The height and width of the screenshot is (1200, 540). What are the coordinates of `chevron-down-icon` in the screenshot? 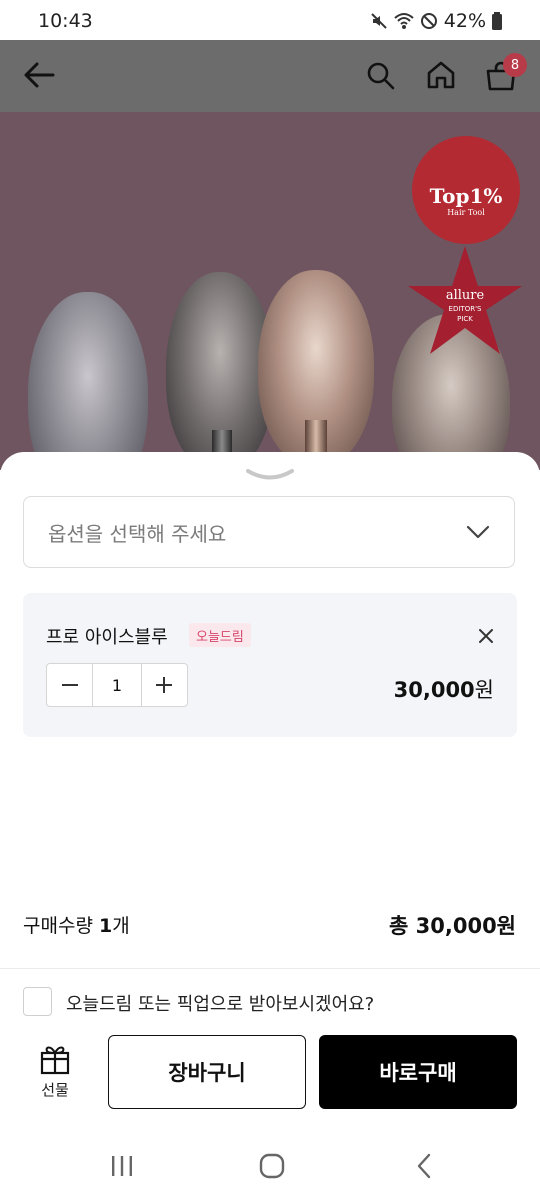 It's located at (478, 532).